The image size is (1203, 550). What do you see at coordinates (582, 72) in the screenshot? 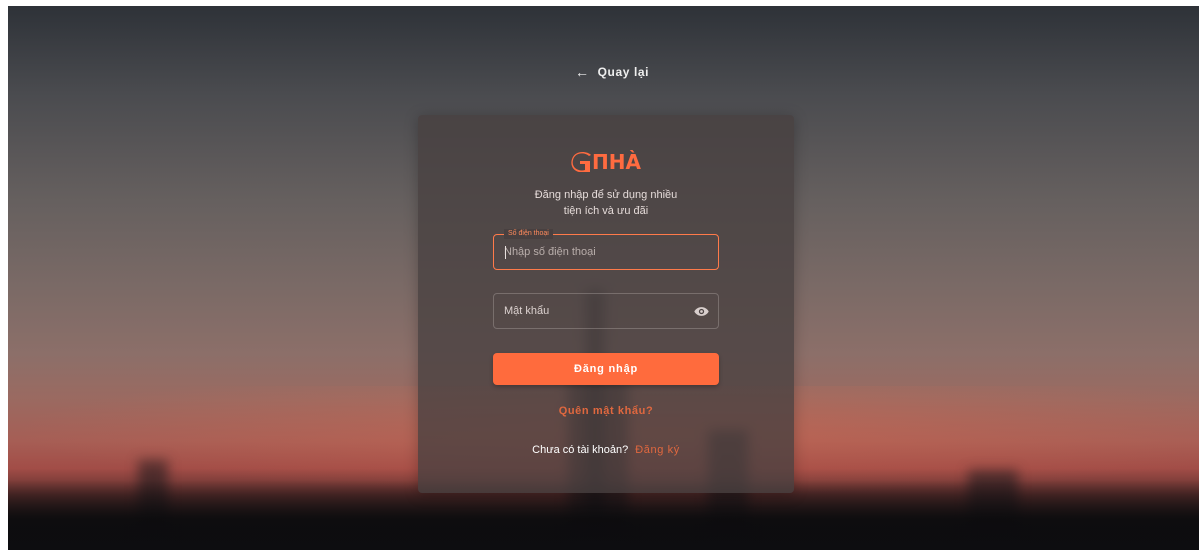
I see `arrow-left-icon: ←` at bounding box center [582, 72].